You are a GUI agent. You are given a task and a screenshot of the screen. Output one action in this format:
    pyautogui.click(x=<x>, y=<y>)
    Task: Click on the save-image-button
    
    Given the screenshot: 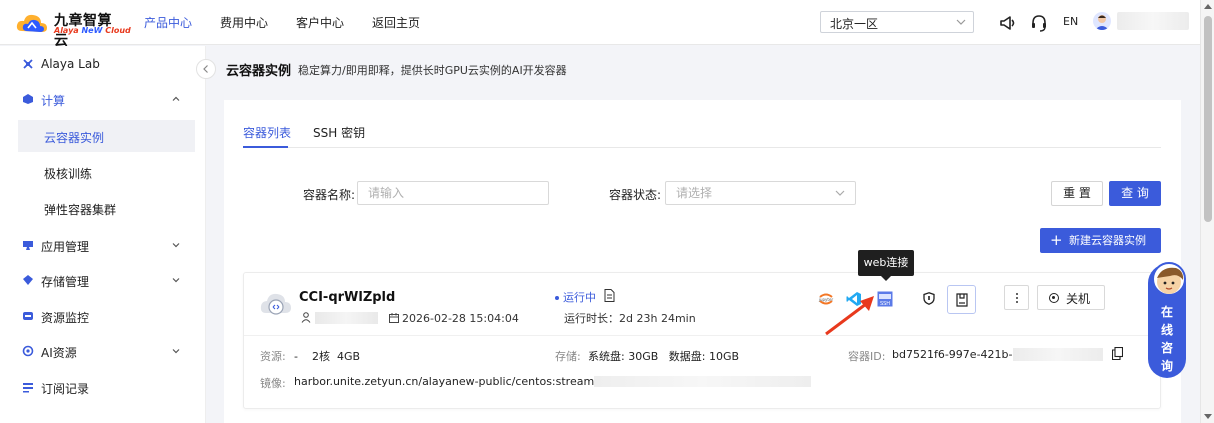 What is the action you would take?
    pyautogui.click(x=961, y=299)
    